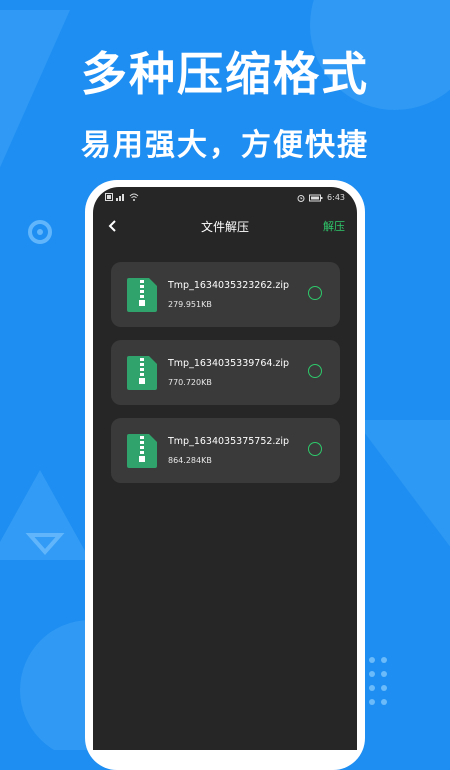 The height and width of the screenshot is (770, 450). Describe the element at coordinates (336, 197) in the screenshot. I see `status-time: 6:43` at that location.